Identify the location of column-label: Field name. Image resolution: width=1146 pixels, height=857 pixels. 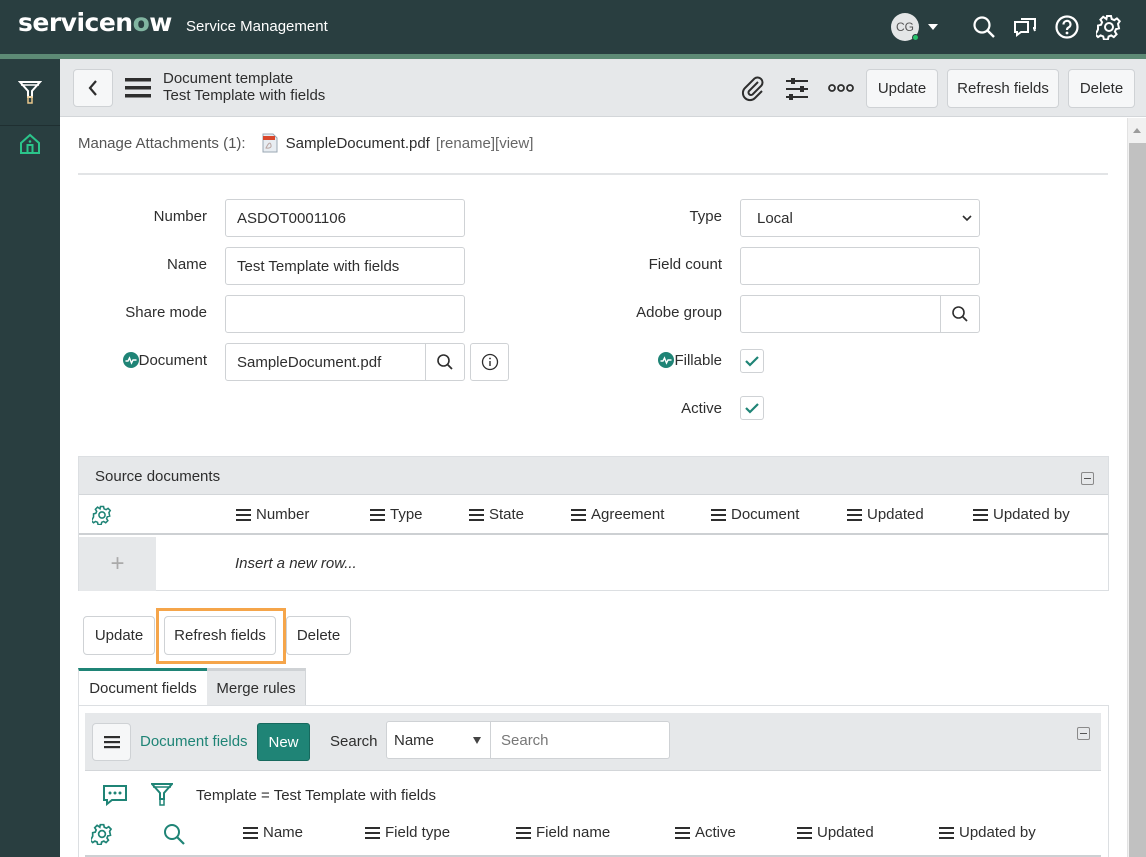
(573, 832).